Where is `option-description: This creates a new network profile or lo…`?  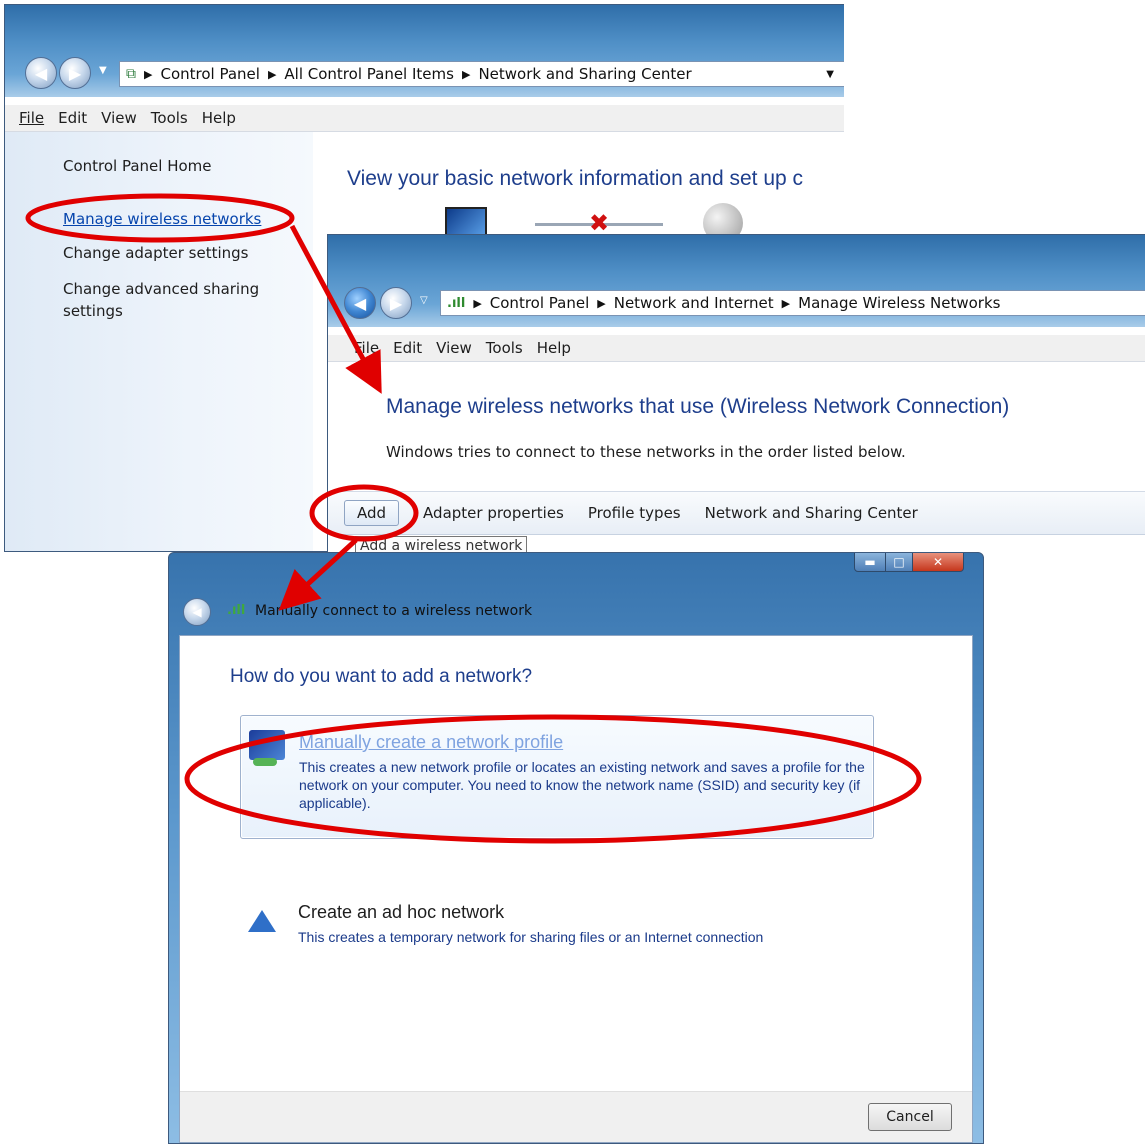 option-description: This creates a new network profile or lo… is located at coordinates (582, 785).